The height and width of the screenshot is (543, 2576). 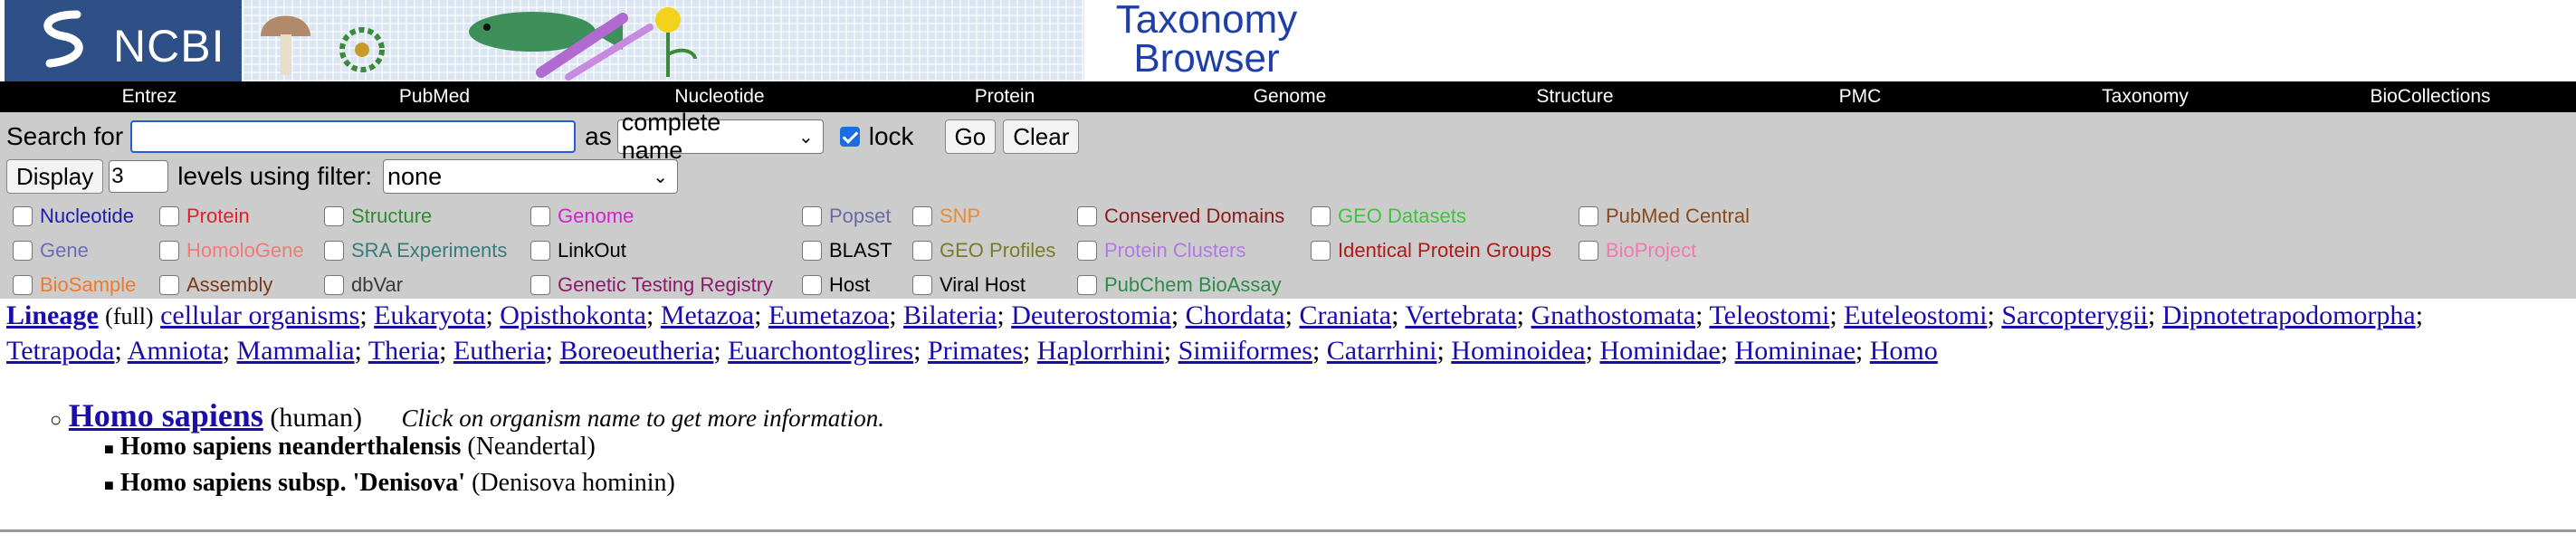 What do you see at coordinates (573, 315) in the screenshot?
I see `lineage-item-link: Opisthokonta` at bounding box center [573, 315].